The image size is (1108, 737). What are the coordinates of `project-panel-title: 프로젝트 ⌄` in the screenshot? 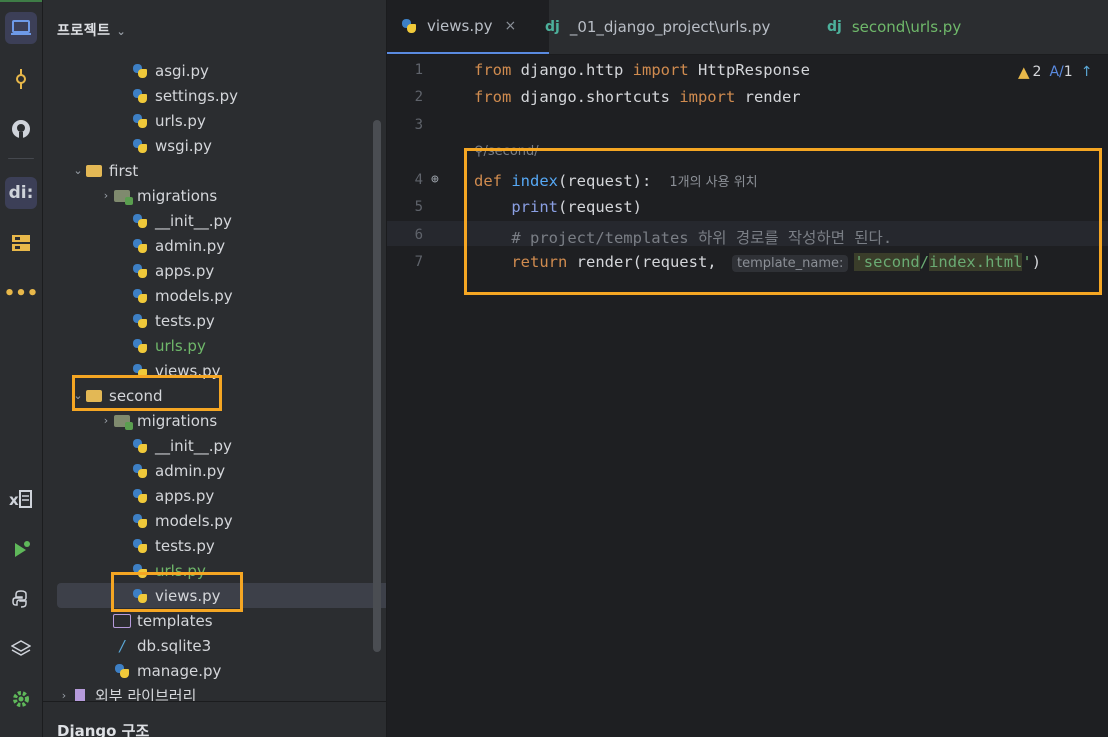 It's located at (91, 30).